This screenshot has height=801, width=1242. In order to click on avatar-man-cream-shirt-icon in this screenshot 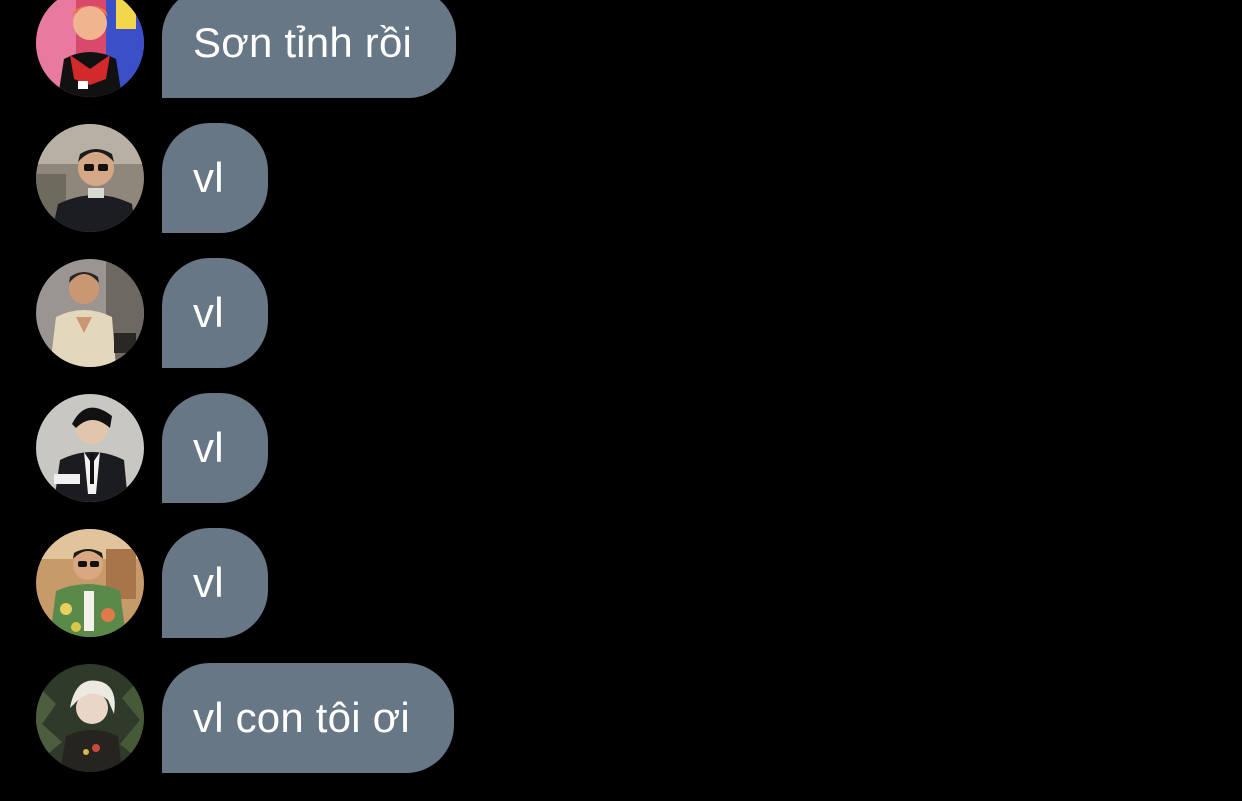, I will do `click(90, 313)`.